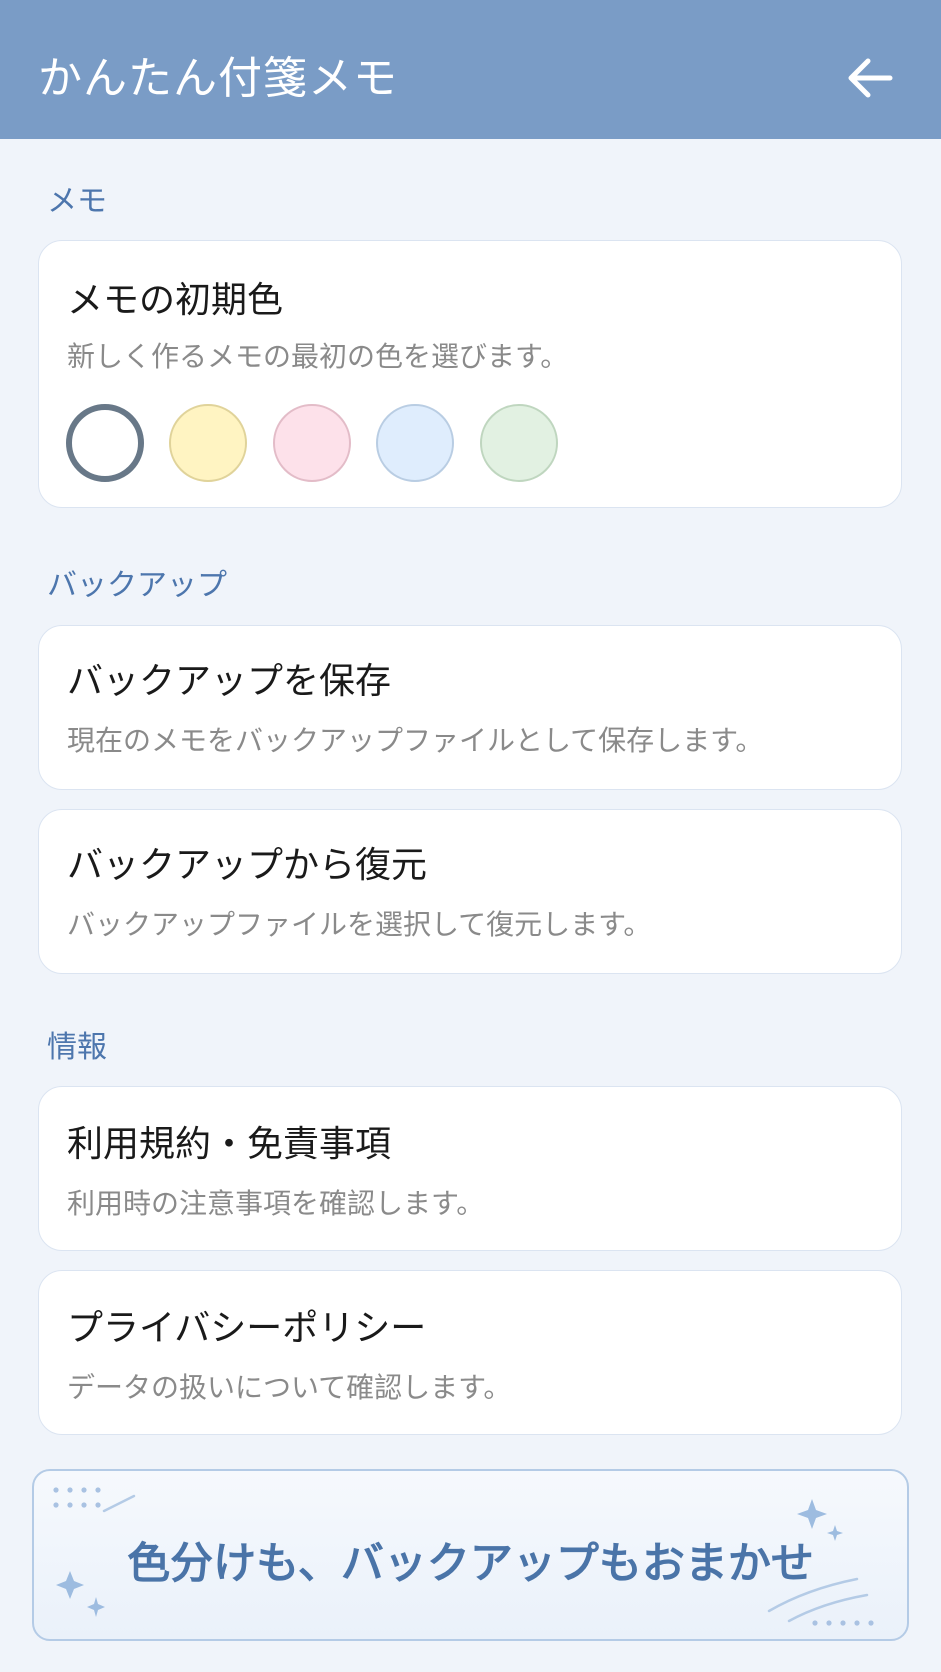  What do you see at coordinates (415, 740) in the screenshot?
I see `card-description: 現在のメモをバックアップファイルとして保存します。` at bounding box center [415, 740].